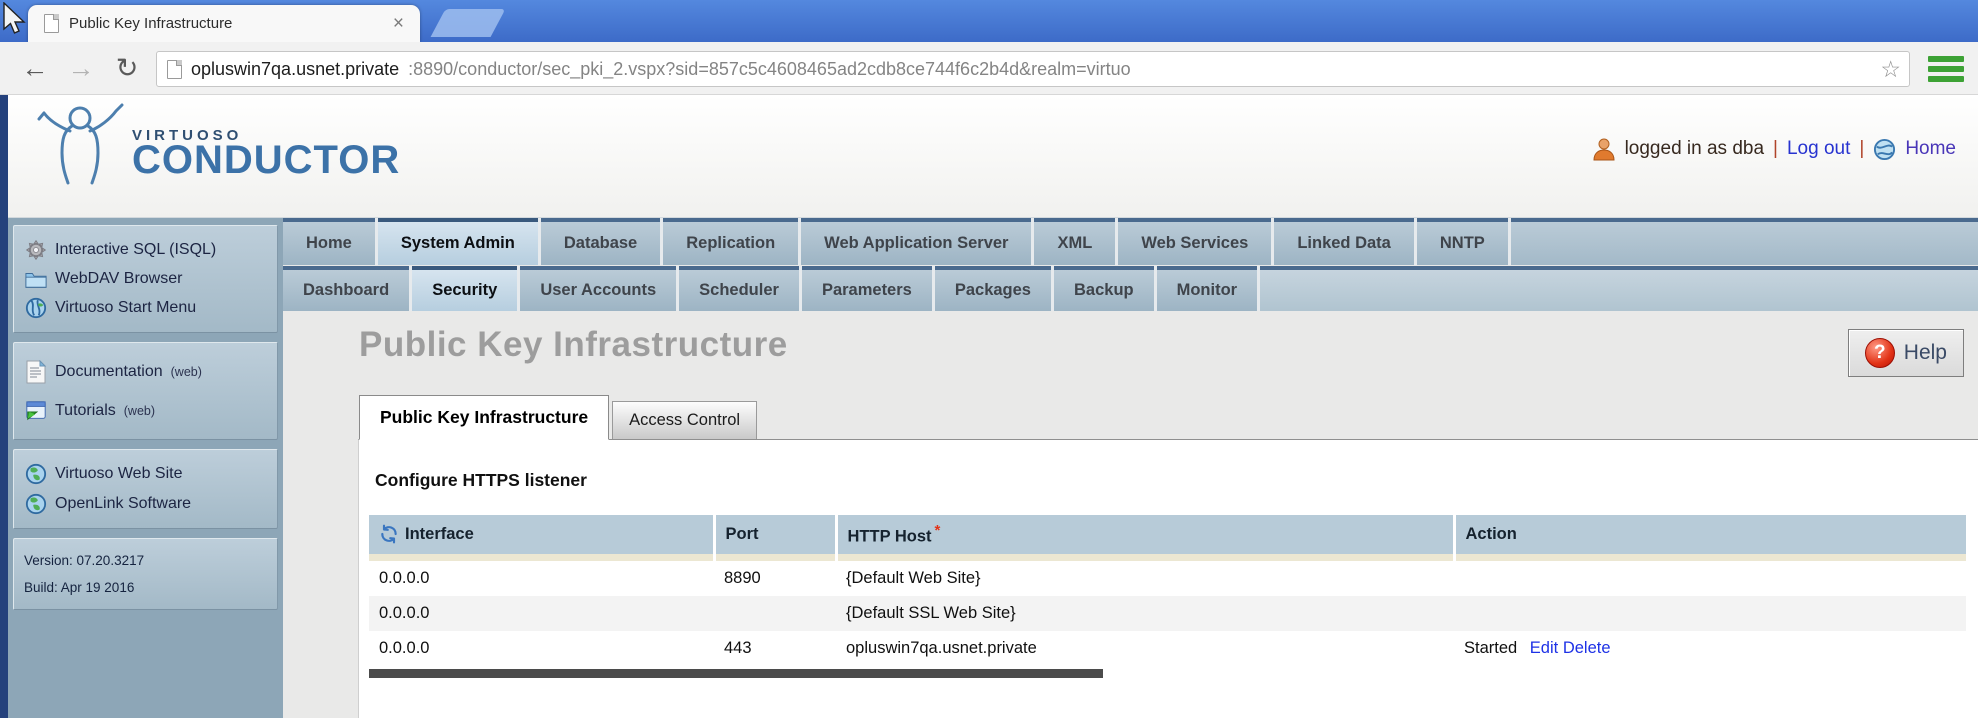  What do you see at coordinates (1544, 648) in the screenshot?
I see `edit-link: Edit` at bounding box center [1544, 648].